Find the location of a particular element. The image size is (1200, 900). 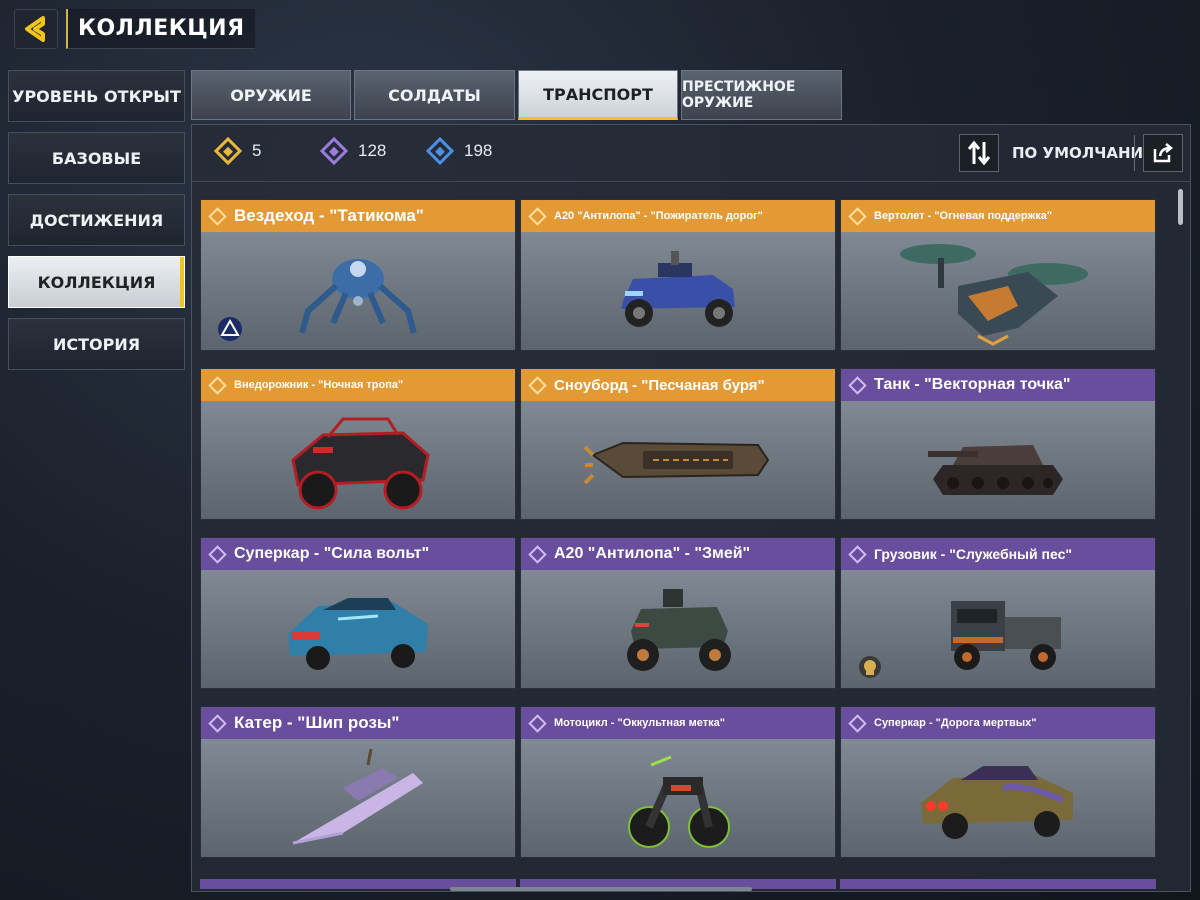

card-title: Танк - "Векторная точка" is located at coordinates (972, 384).